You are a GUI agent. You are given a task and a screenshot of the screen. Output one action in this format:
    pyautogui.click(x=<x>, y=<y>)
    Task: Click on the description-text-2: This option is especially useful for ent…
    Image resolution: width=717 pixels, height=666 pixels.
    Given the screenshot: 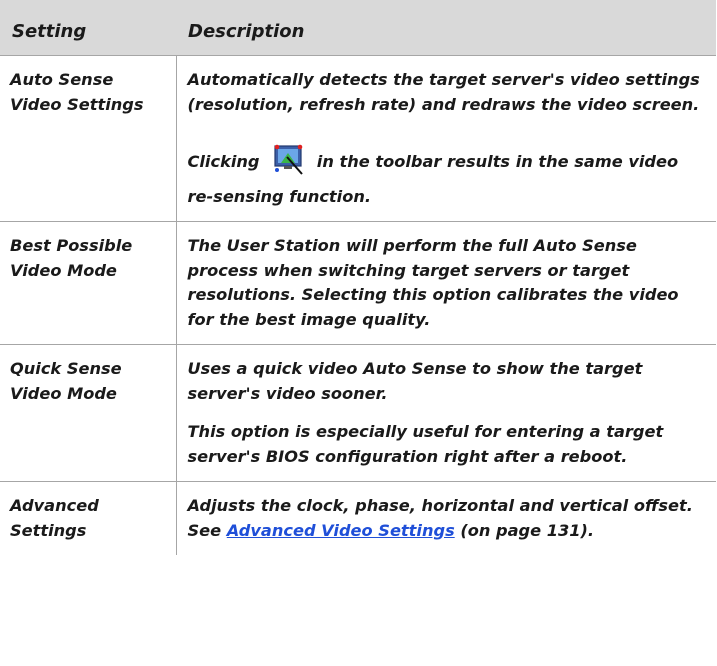 What is the action you would take?
    pyautogui.click(x=425, y=444)
    